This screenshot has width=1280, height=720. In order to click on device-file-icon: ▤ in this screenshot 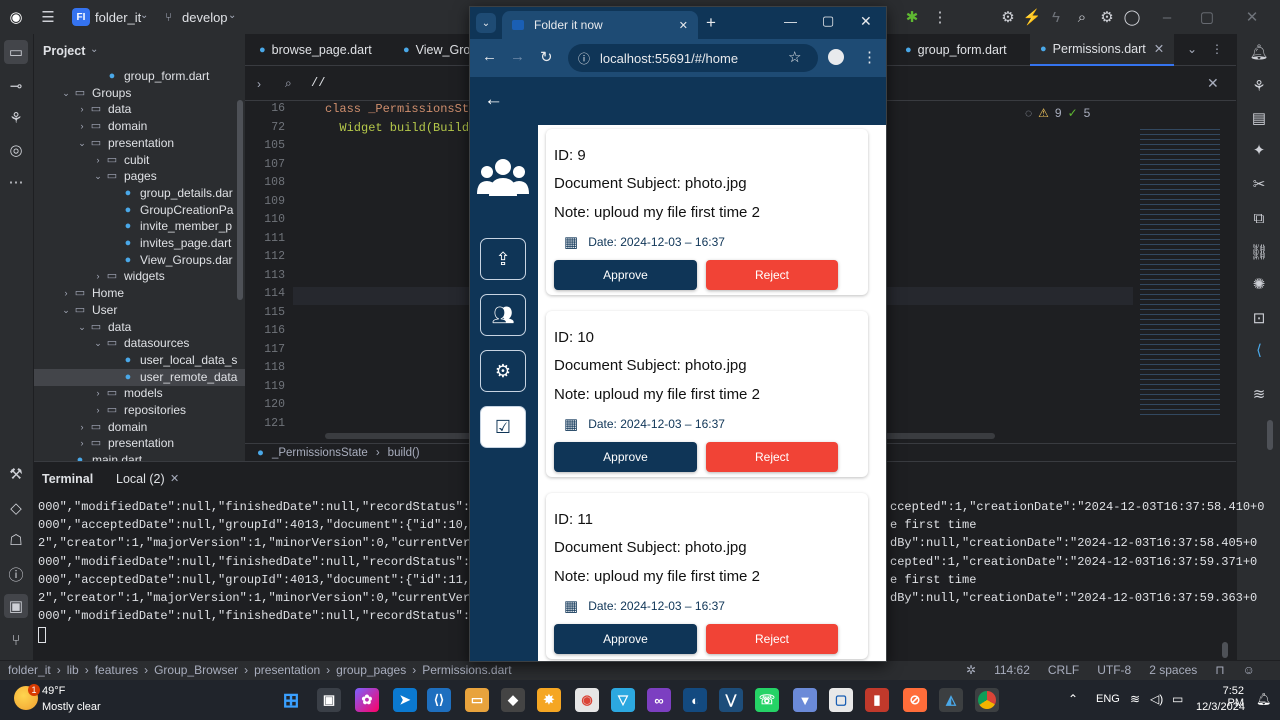, I will do `click(1259, 118)`.